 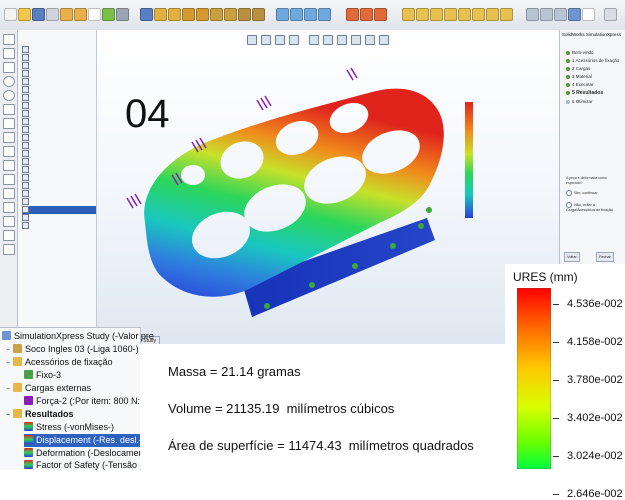 I want to click on step-welcome: Bem-vindo, so click(x=580, y=52).